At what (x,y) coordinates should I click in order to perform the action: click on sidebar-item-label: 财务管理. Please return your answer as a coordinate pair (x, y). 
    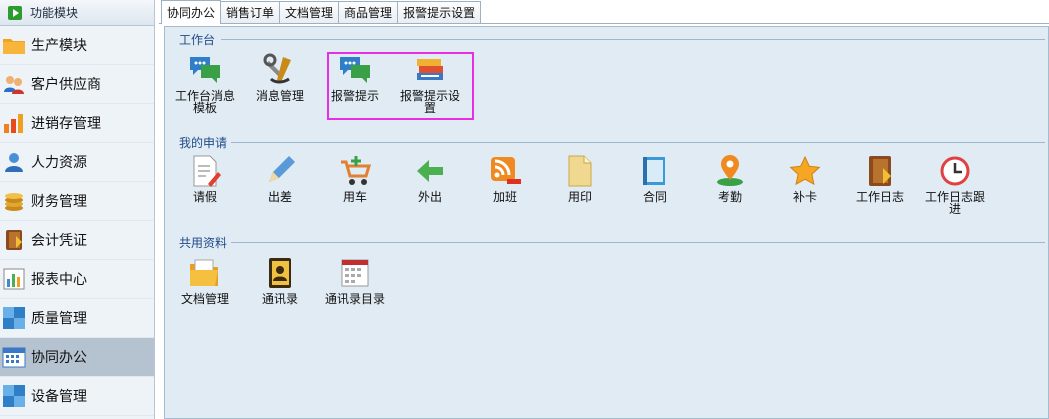
    Looking at the image, I should click on (59, 202).